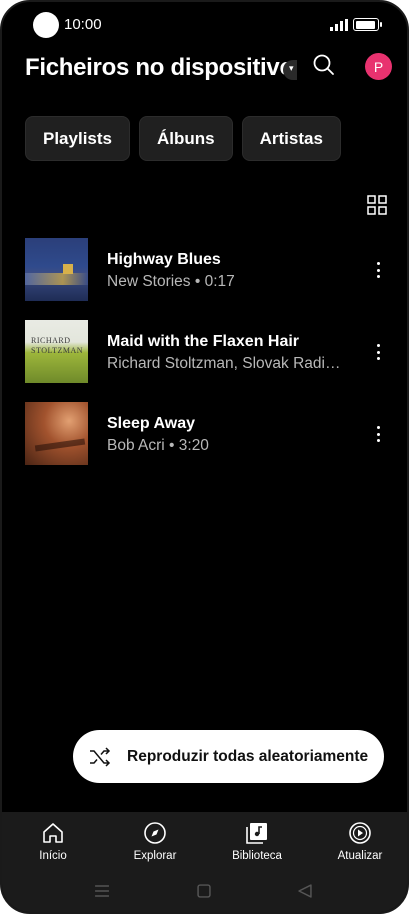  Describe the element at coordinates (57, 345) in the screenshot. I see `album-art-text: RICHARD STOLTZMAN` at that location.